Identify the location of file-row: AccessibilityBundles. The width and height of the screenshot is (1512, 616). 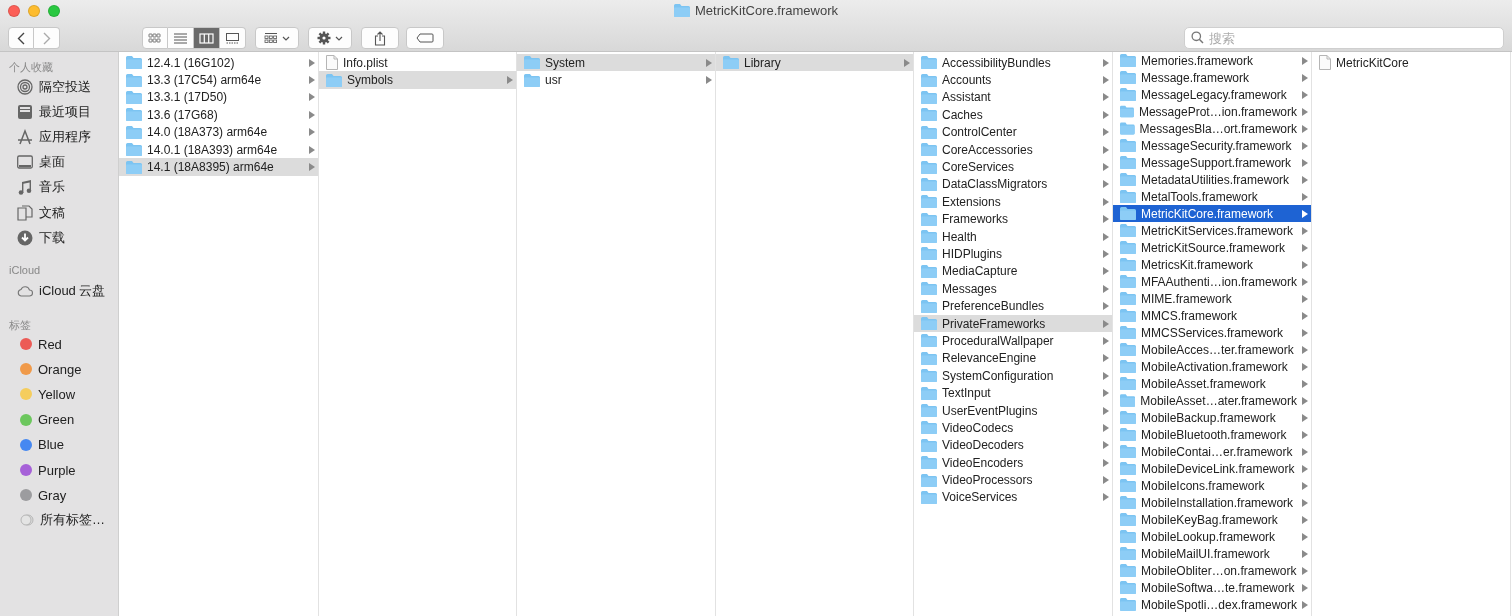
(1013, 63).